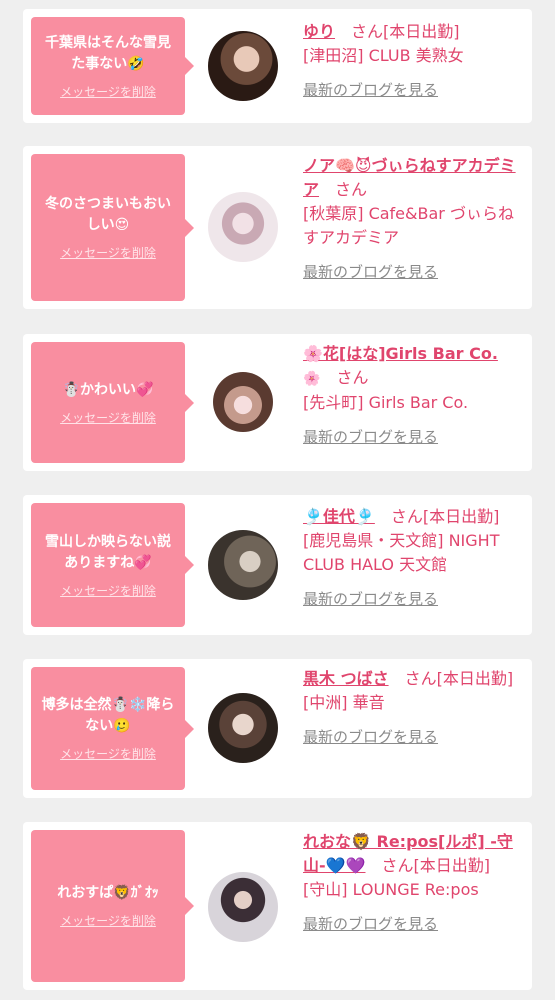  Describe the element at coordinates (344, 702) in the screenshot. I see `shop-name: [中洲] 華音` at that location.